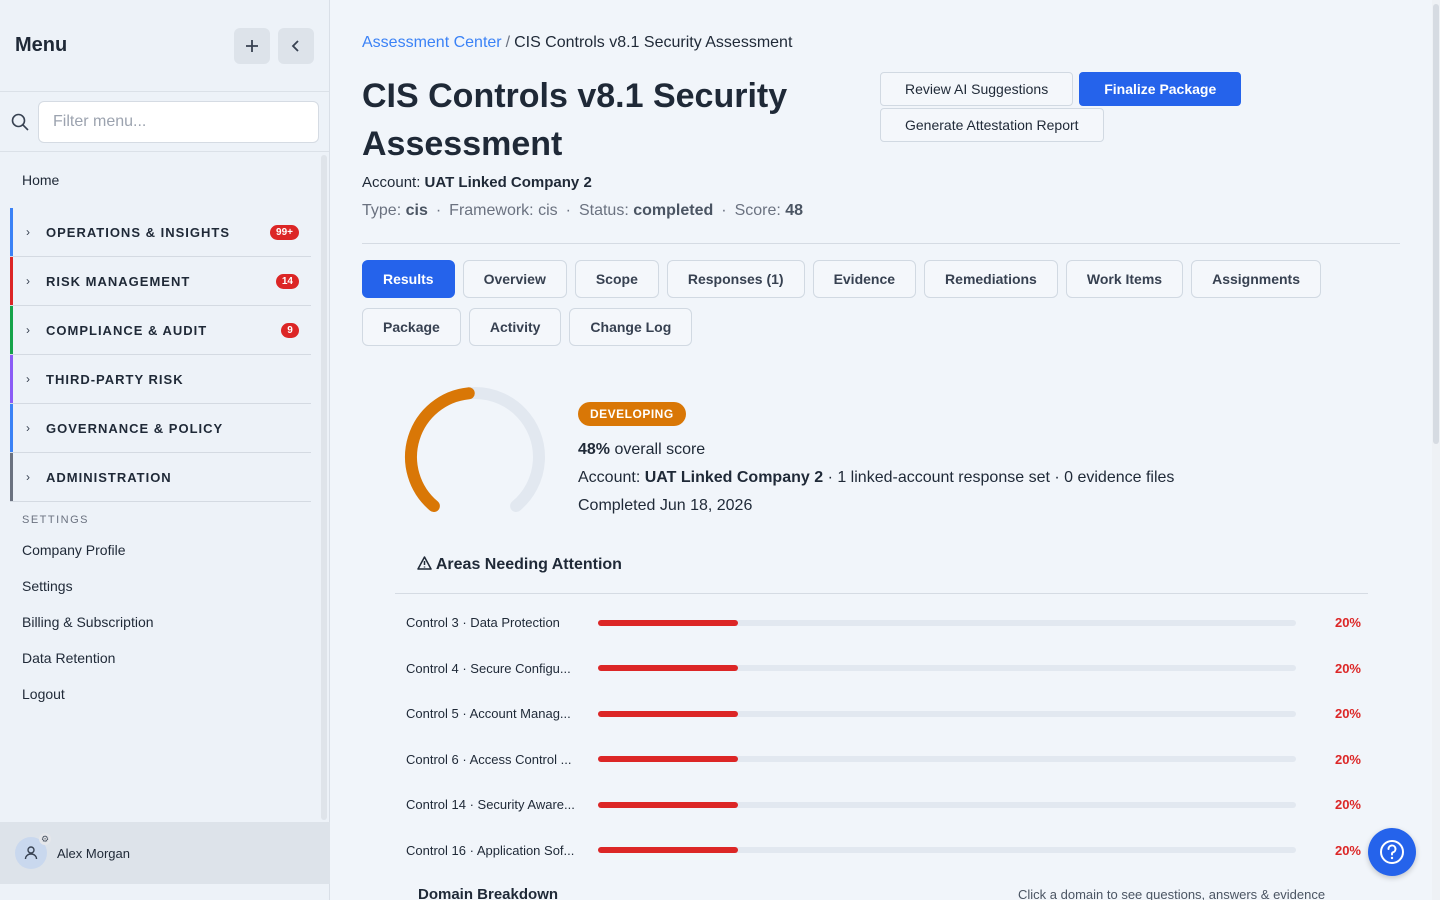 The height and width of the screenshot is (900, 1440). Describe the element at coordinates (794, 210) in the screenshot. I see `score-value: 48` at that location.